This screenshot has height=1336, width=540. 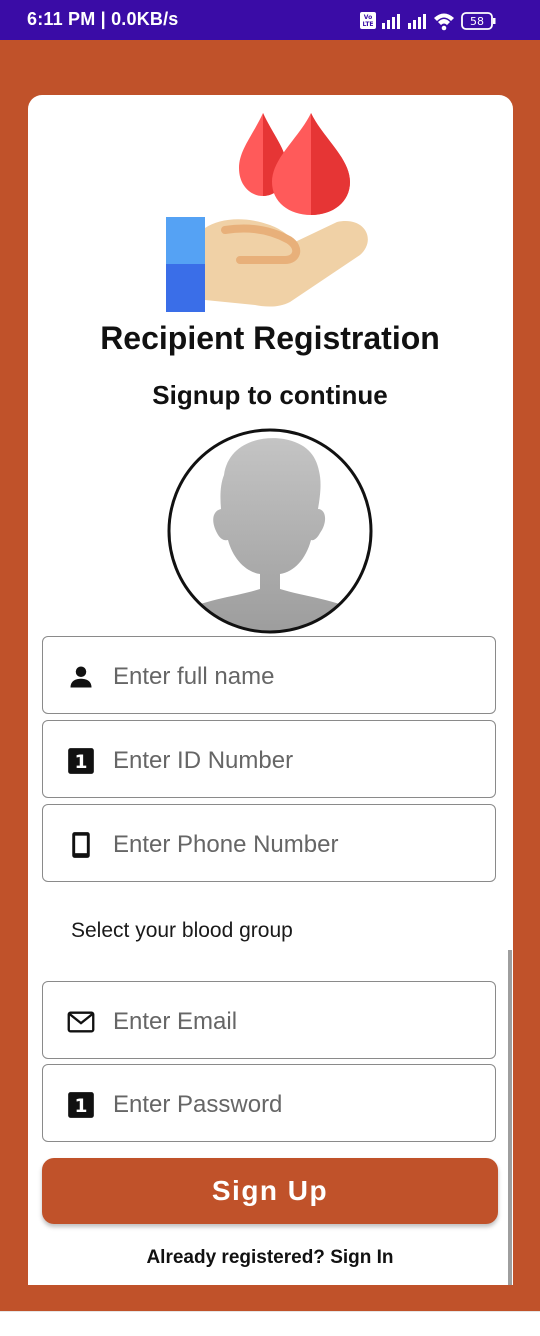 I want to click on status-icons: Vo LTE 58, so click(x=428, y=21).